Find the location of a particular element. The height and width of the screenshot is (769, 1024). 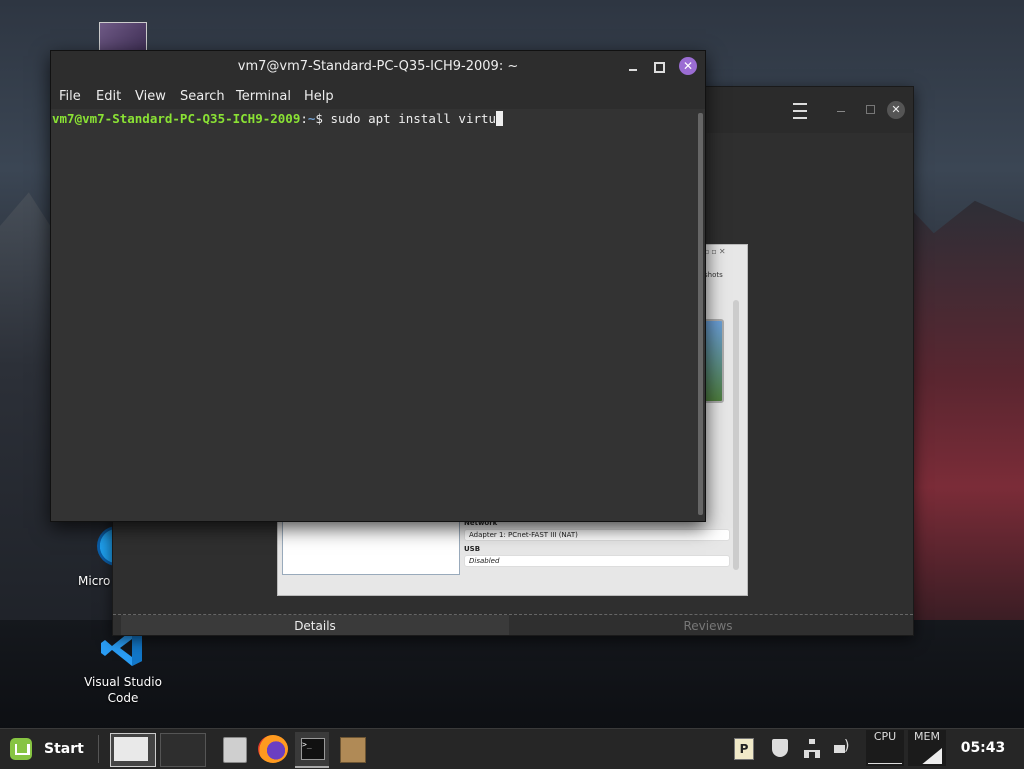

cpu-label: CPU is located at coordinates (885, 736).